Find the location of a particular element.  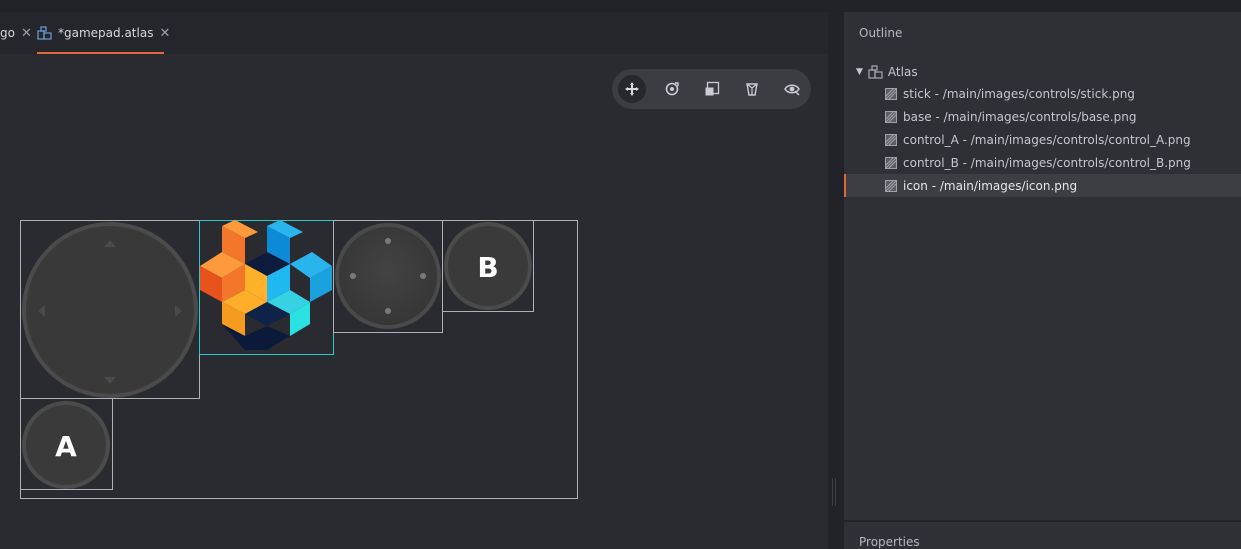

properties-panel: Properties is located at coordinates (1042, 535).